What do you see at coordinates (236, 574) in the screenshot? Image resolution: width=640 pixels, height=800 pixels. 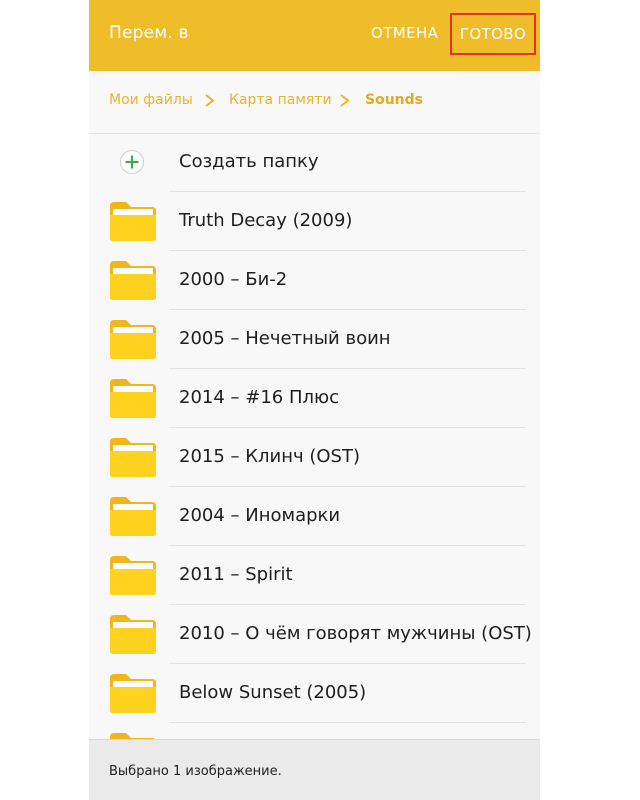 I see `folder-name: 2011 – Spirit` at bounding box center [236, 574].